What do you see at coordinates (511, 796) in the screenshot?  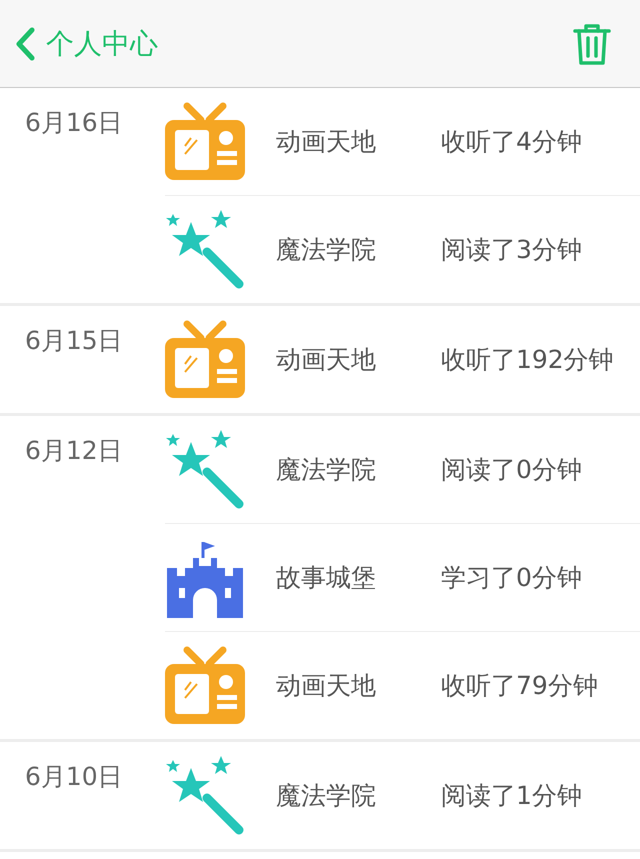 I see `activity-text: 阅读了1分钟` at bounding box center [511, 796].